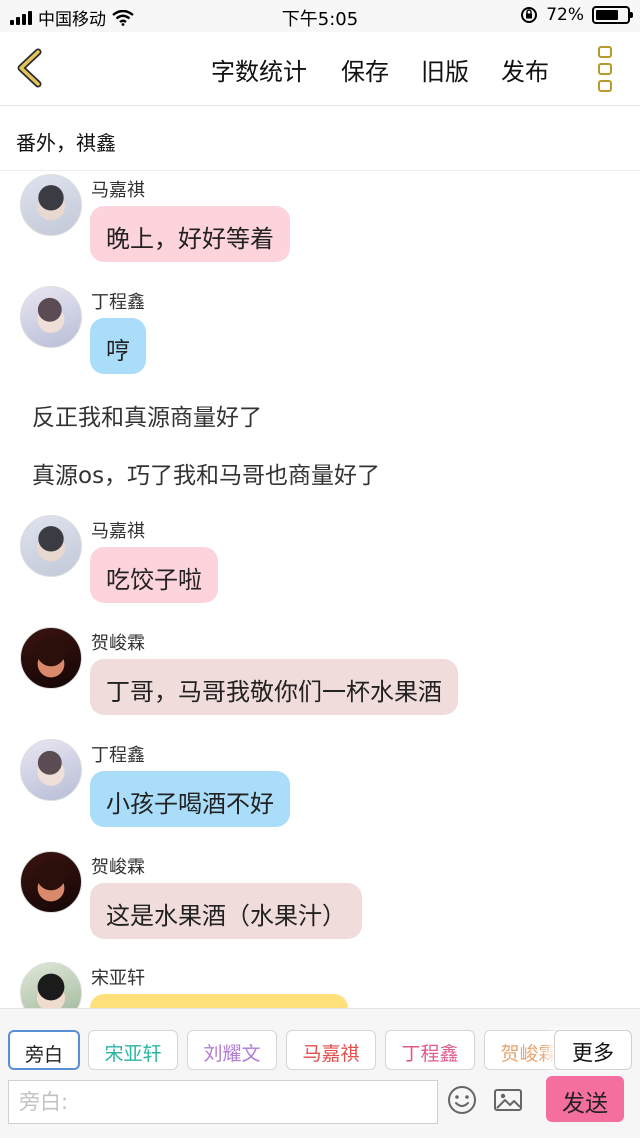  I want to click on chapter-title-bar: 番外，祺鑫, so click(320, 139).